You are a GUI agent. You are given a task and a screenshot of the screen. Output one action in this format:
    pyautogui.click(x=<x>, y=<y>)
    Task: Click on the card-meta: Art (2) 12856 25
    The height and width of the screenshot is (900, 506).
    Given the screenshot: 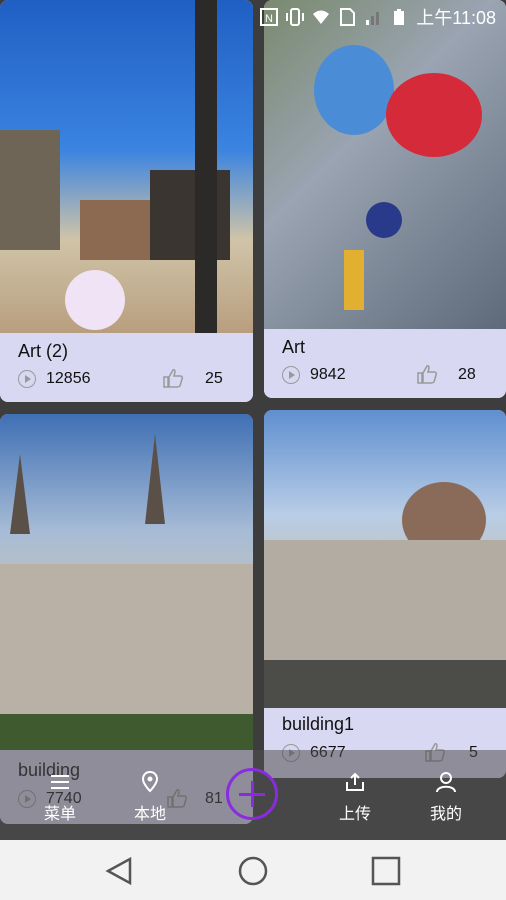 What is the action you would take?
    pyautogui.click(x=126, y=367)
    